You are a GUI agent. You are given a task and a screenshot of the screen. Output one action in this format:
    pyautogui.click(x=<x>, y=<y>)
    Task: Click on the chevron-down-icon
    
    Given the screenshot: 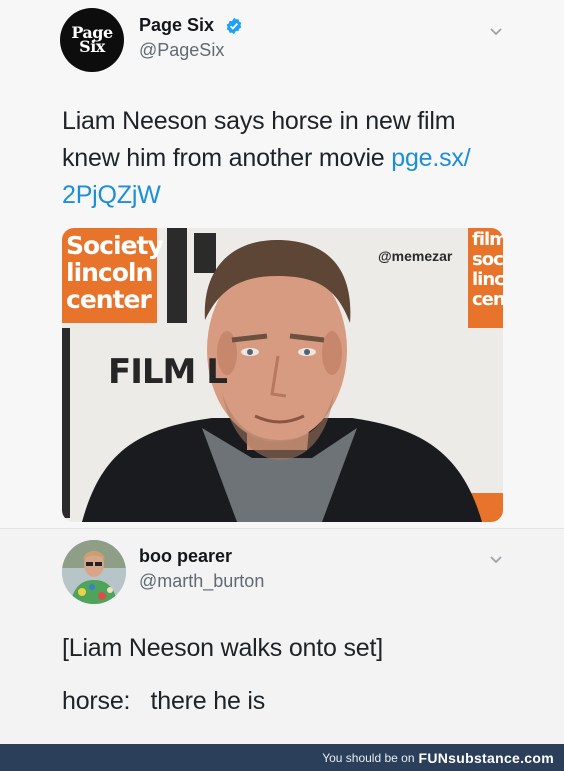 What is the action you would take?
    pyautogui.click(x=496, y=31)
    